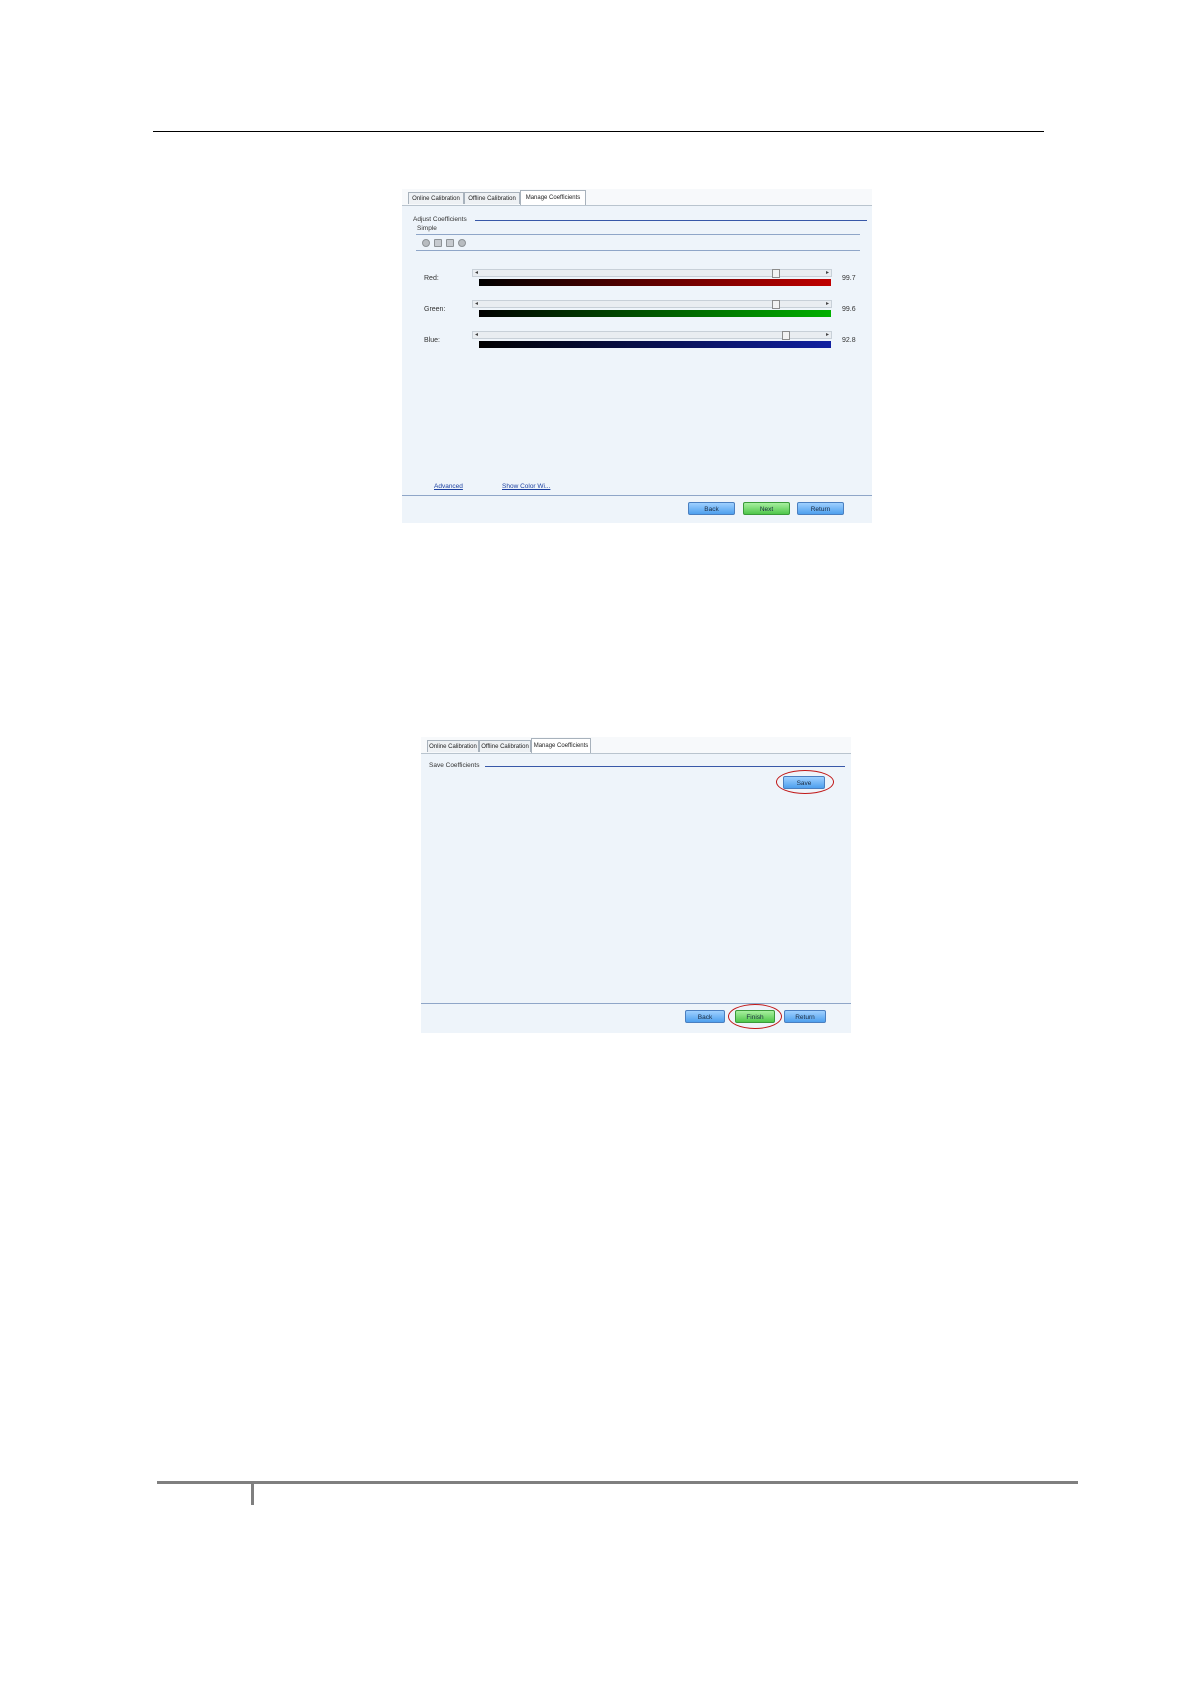 The image size is (1191, 1684). Describe the element at coordinates (252, 1494) in the screenshot. I see `footer-rule-tick` at that location.